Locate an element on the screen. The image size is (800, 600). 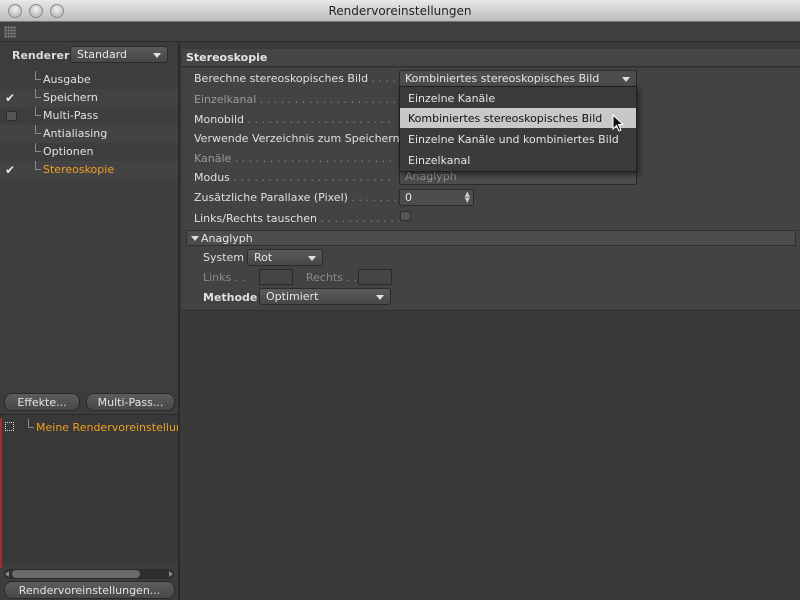
verzeichnis-label: Verwende Verzeichnis zum Speichern is located at coordinates (297, 138).